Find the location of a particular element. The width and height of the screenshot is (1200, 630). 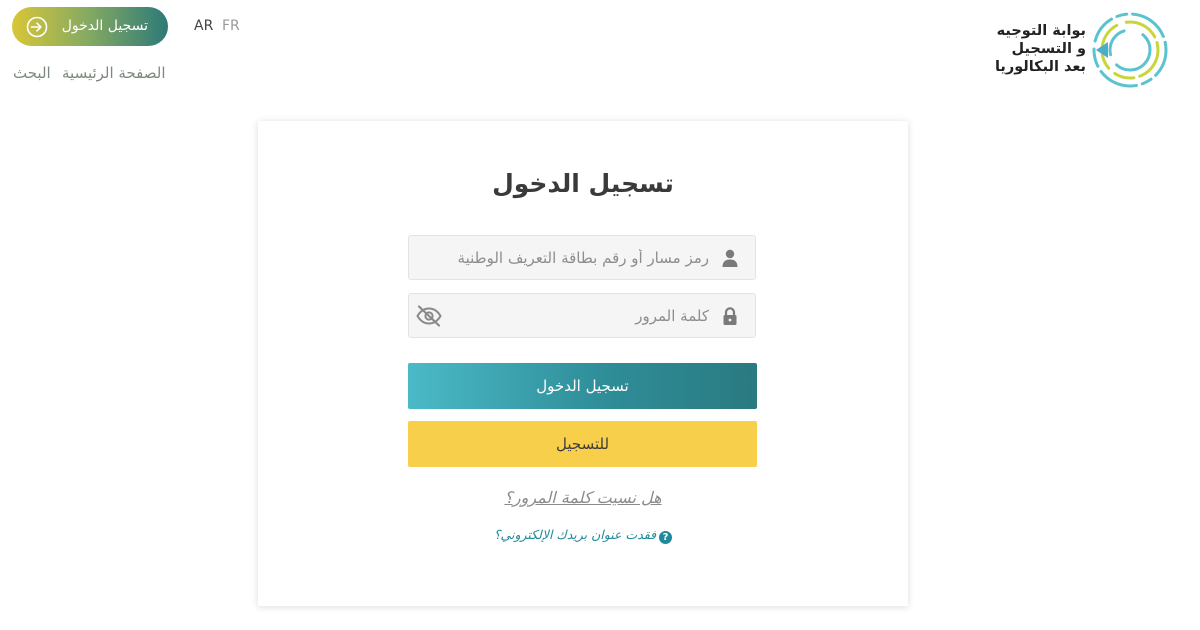

portal-logo-icon is located at coordinates (1130, 50).